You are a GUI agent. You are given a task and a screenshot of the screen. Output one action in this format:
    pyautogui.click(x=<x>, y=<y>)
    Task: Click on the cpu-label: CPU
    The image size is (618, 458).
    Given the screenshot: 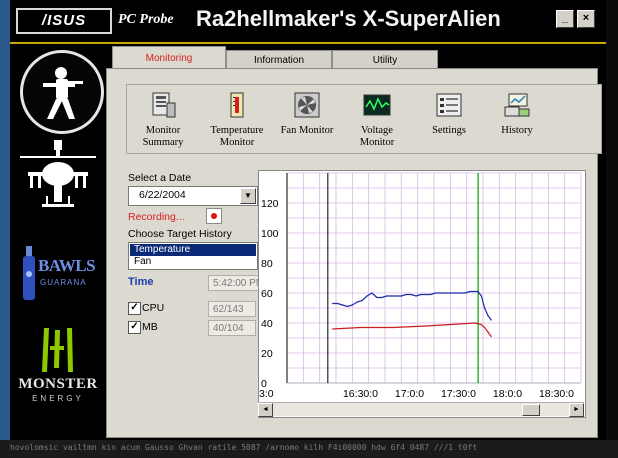 What is the action you would take?
    pyautogui.click(x=153, y=308)
    